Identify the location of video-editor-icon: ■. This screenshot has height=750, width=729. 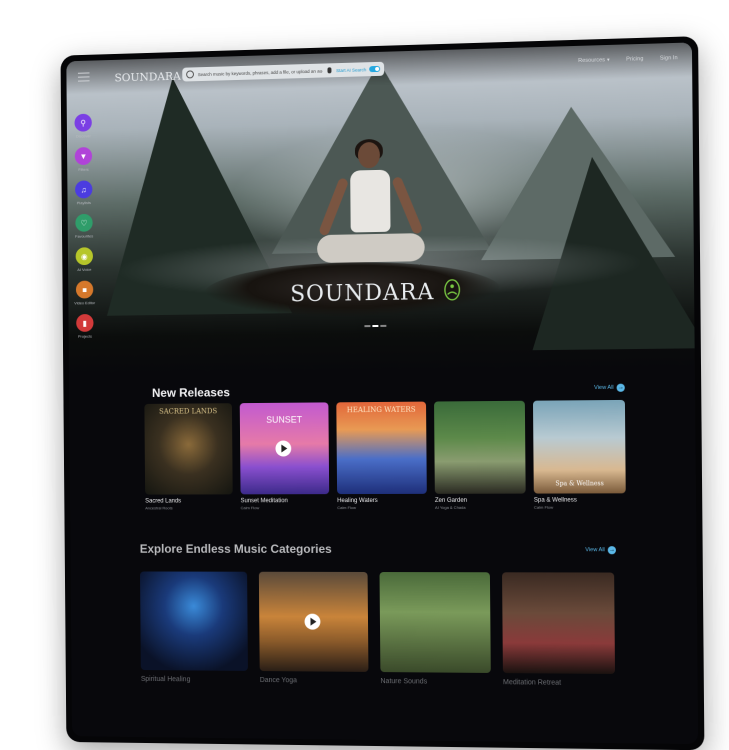
(84, 289).